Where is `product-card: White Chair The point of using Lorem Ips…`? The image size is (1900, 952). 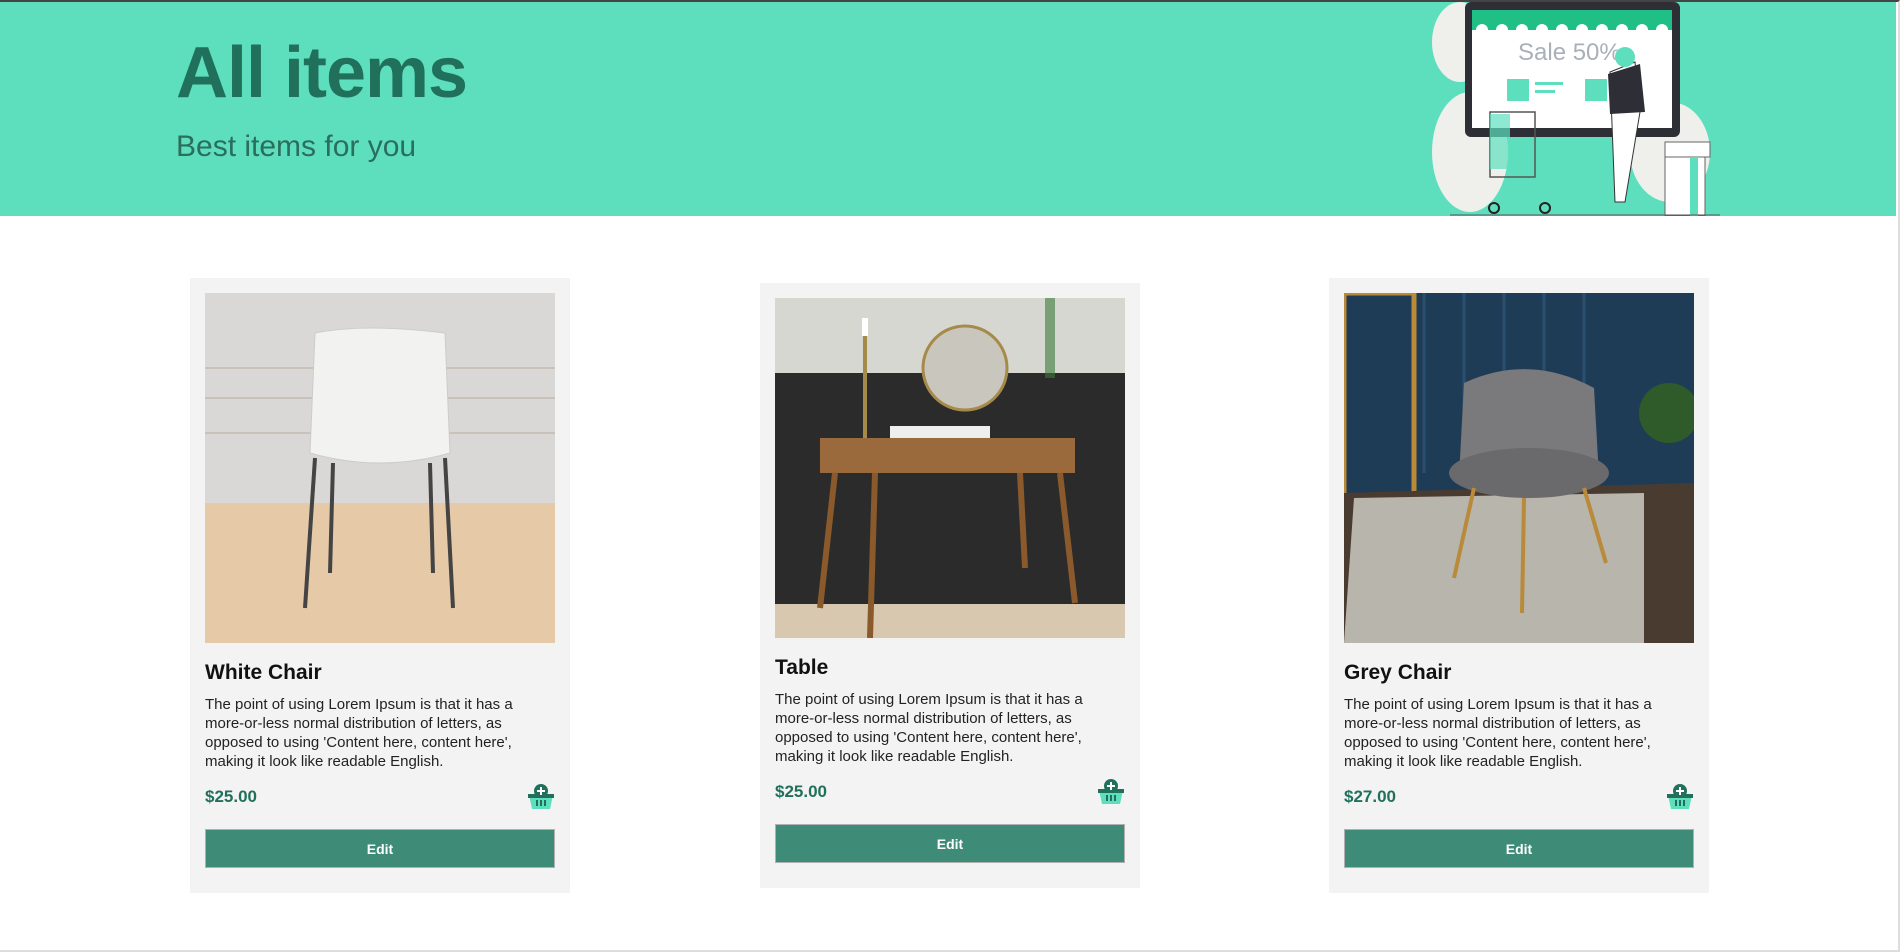 product-card: White Chair The point of using Lorem Ips… is located at coordinates (380, 585).